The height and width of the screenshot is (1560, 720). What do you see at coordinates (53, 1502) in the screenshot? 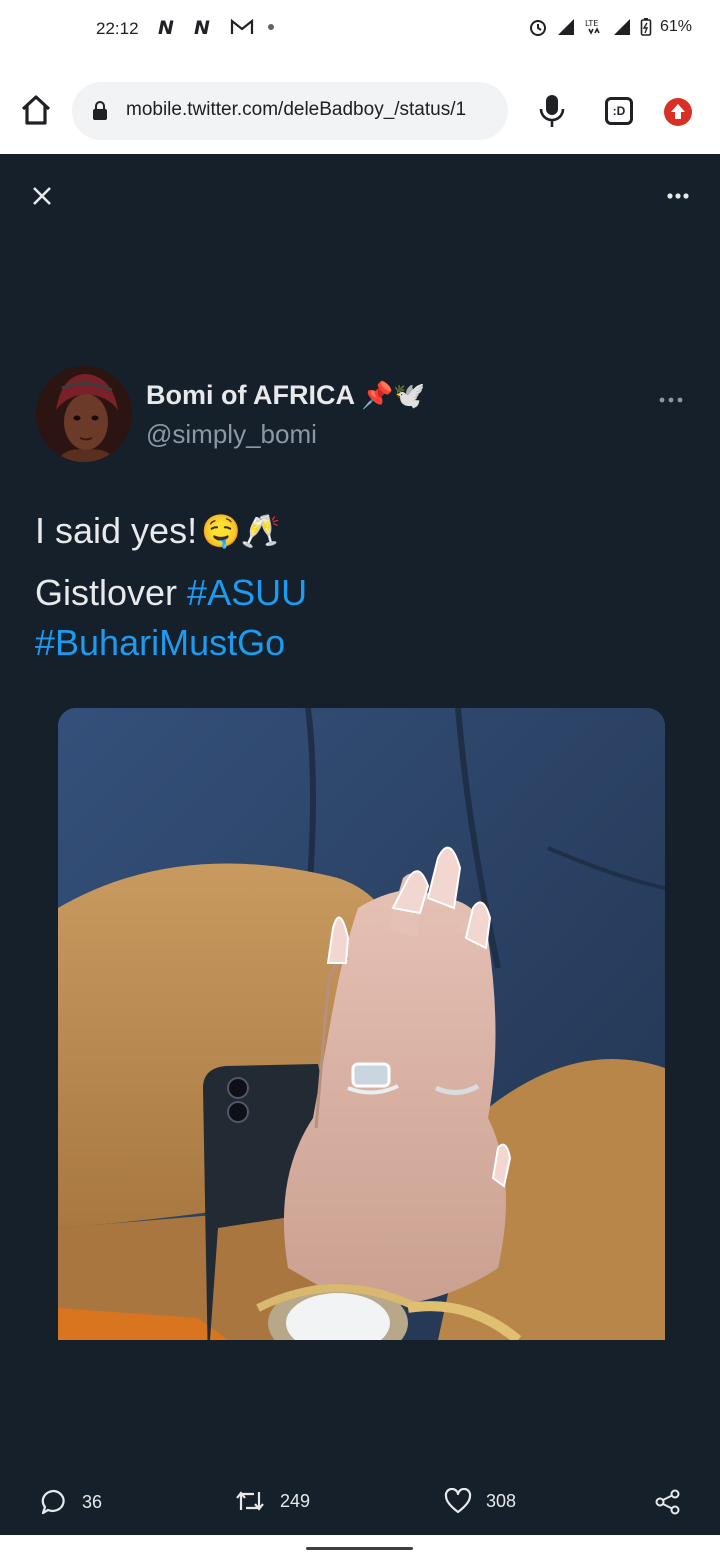
I see `reply-icon` at bounding box center [53, 1502].